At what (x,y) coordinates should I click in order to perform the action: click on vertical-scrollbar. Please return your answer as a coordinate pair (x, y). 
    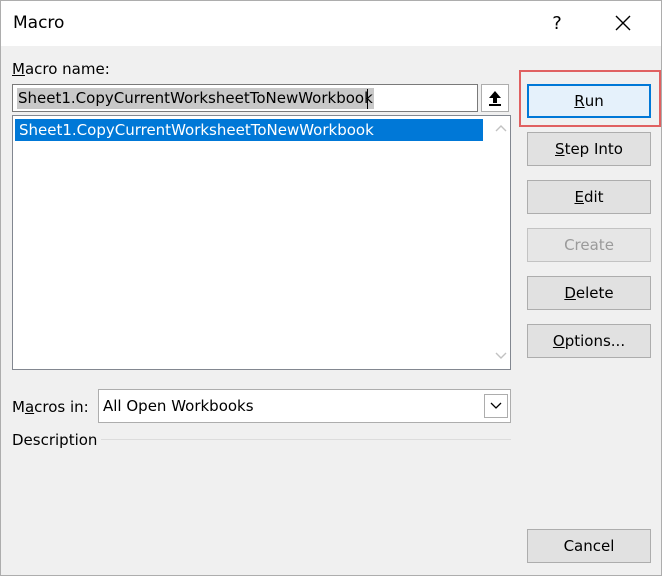
    Looking at the image, I should click on (501, 242).